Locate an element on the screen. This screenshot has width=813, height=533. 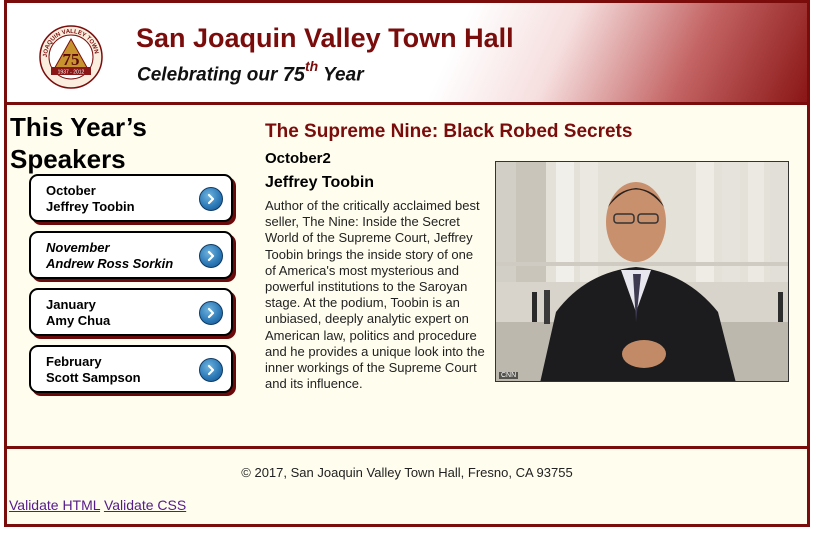
speaker-link-february: February Scott Sampson is located at coordinates (131, 369).